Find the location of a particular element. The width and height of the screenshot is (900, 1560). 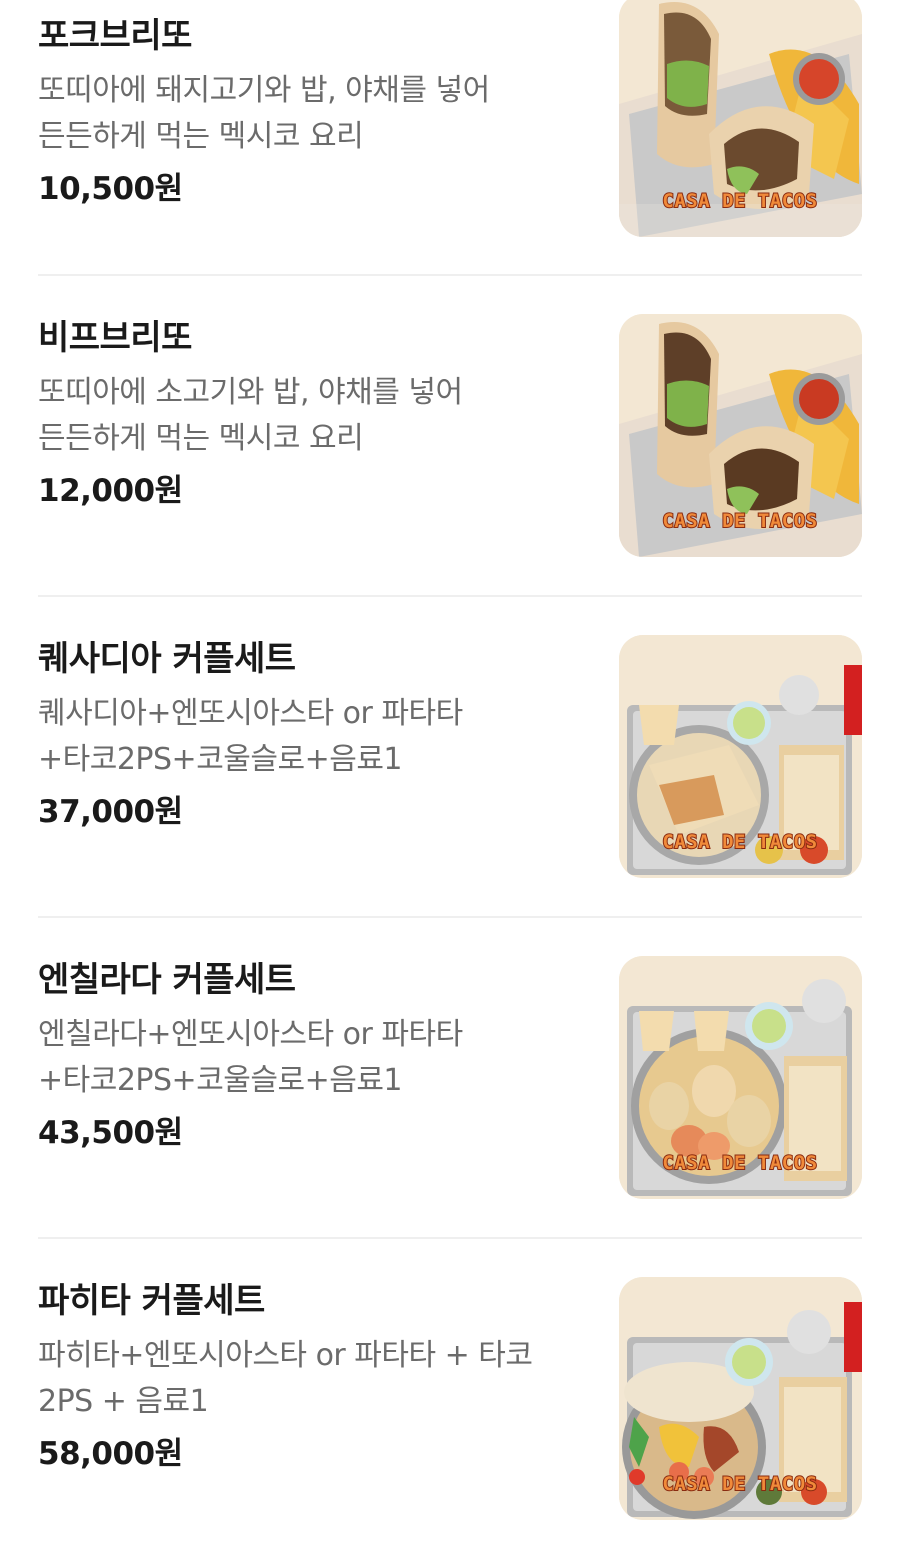

menu-item-name: 엔칠라다 커플세트 is located at coordinates (167, 980).